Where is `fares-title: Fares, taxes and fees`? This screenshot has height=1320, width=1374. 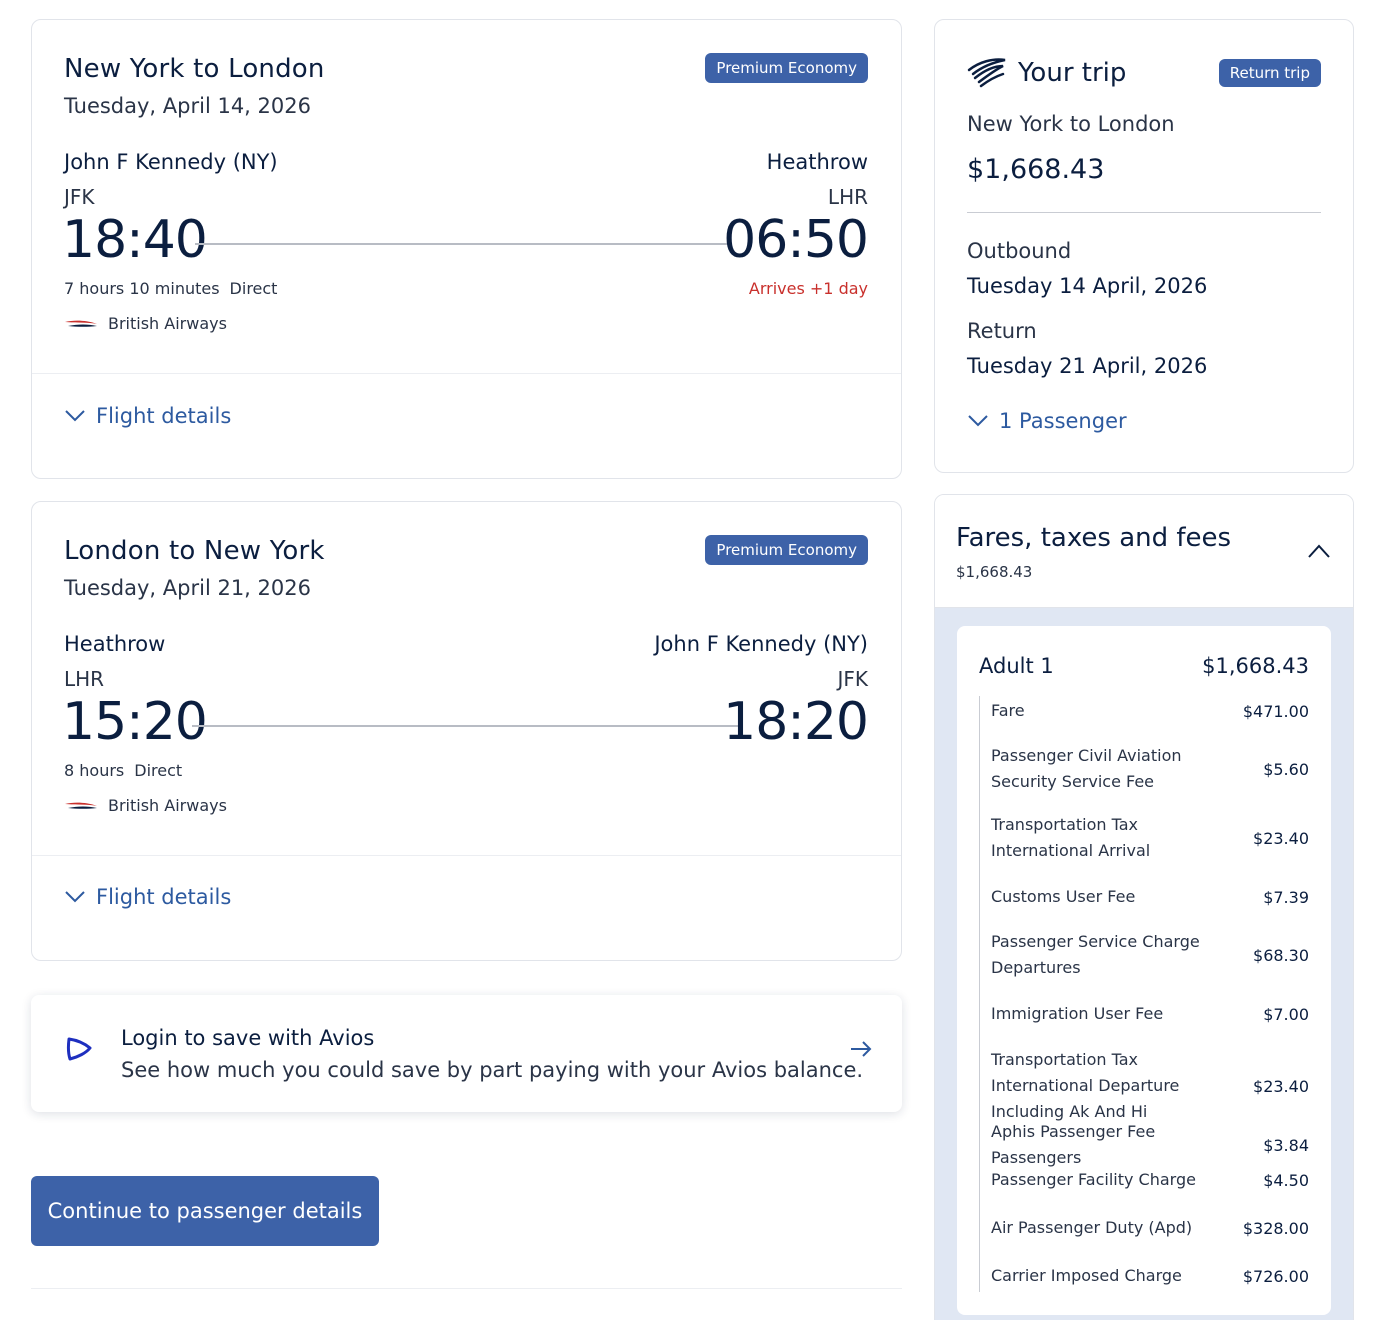
fares-title: Fares, taxes and fees is located at coordinates (1094, 538).